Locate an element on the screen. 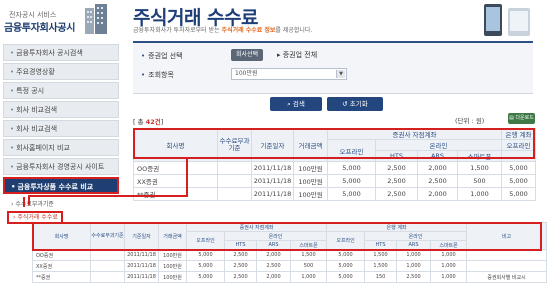 The image size is (550, 293). col-ars: ARS is located at coordinates (437, 156).